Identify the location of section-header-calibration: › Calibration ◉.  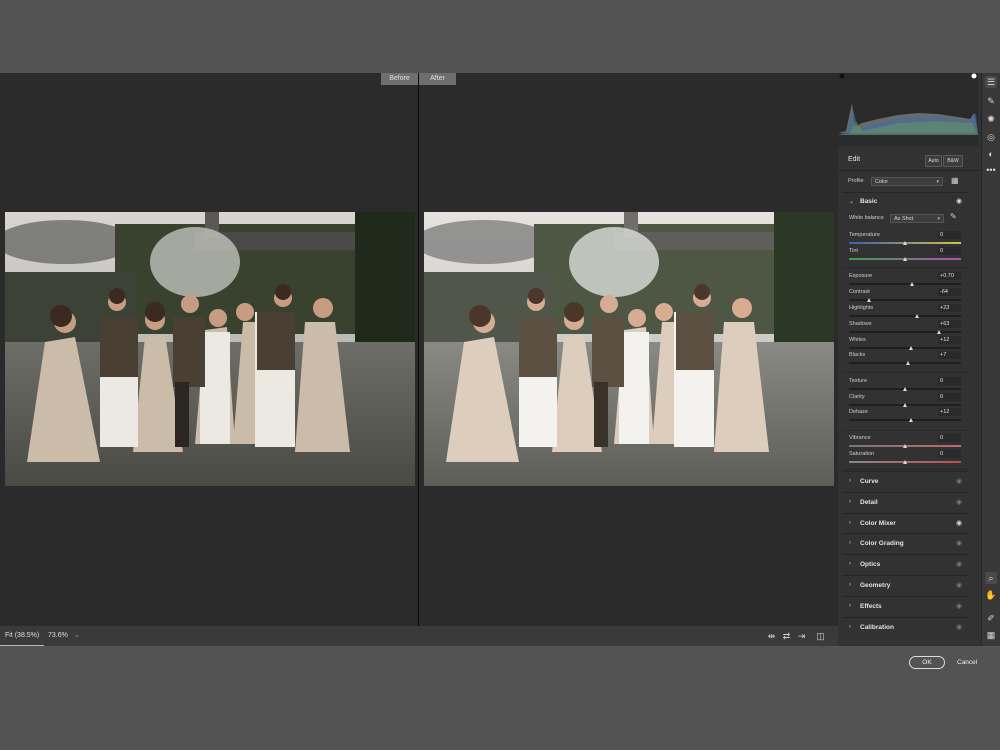
(909, 628).